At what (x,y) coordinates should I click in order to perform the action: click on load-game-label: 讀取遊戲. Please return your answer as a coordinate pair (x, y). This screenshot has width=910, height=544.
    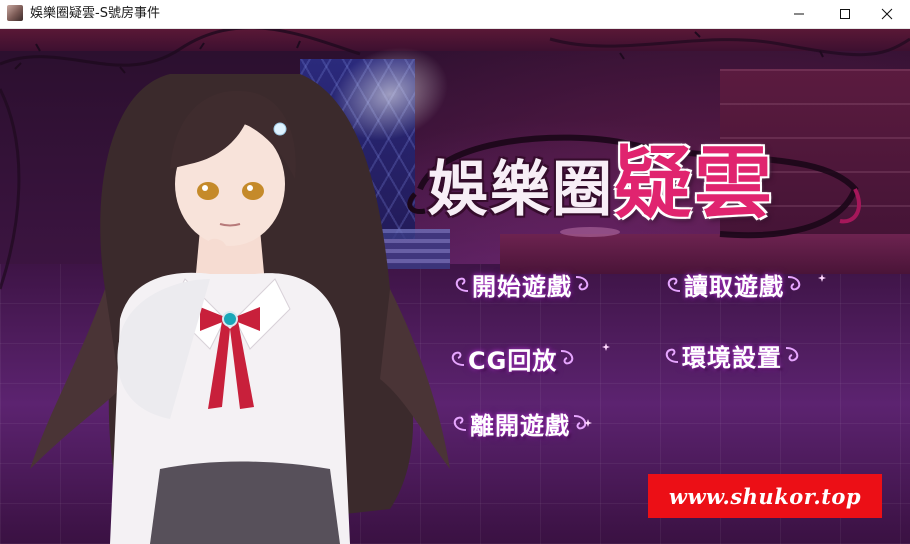
    Looking at the image, I should click on (734, 286).